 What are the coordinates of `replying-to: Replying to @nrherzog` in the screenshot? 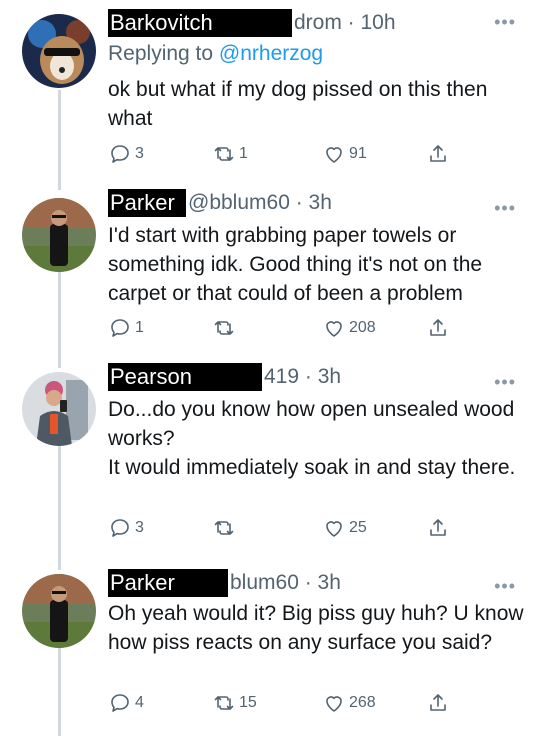 It's located at (215, 54).